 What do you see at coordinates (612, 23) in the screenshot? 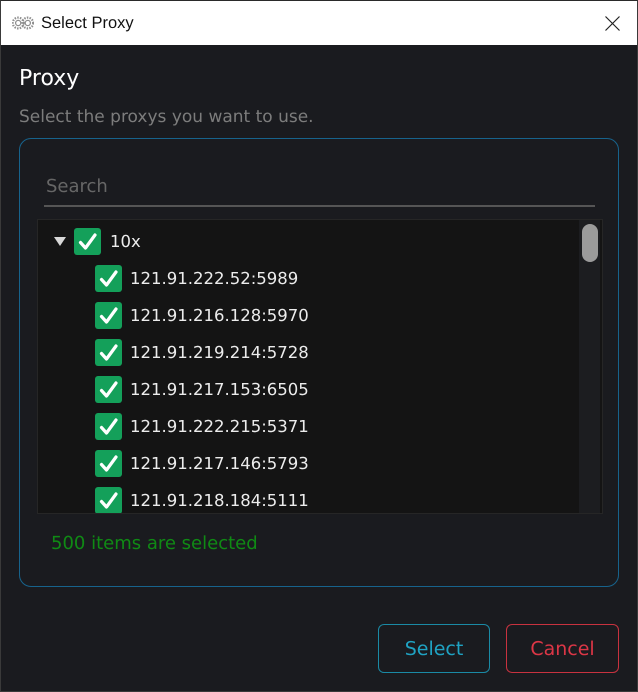
I see `close-icon` at bounding box center [612, 23].